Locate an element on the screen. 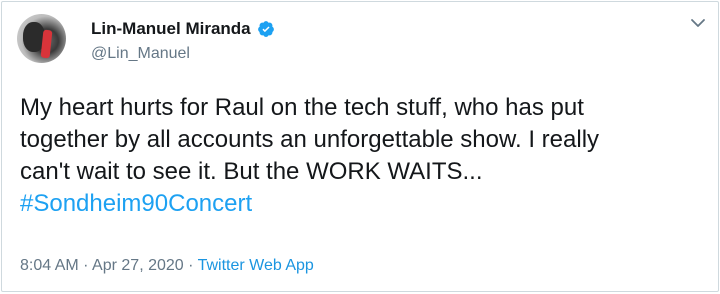 The height and width of the screenshot is (294, 720). author-name: Lin-Manuel Miranda is located at coordinates (171, 29).